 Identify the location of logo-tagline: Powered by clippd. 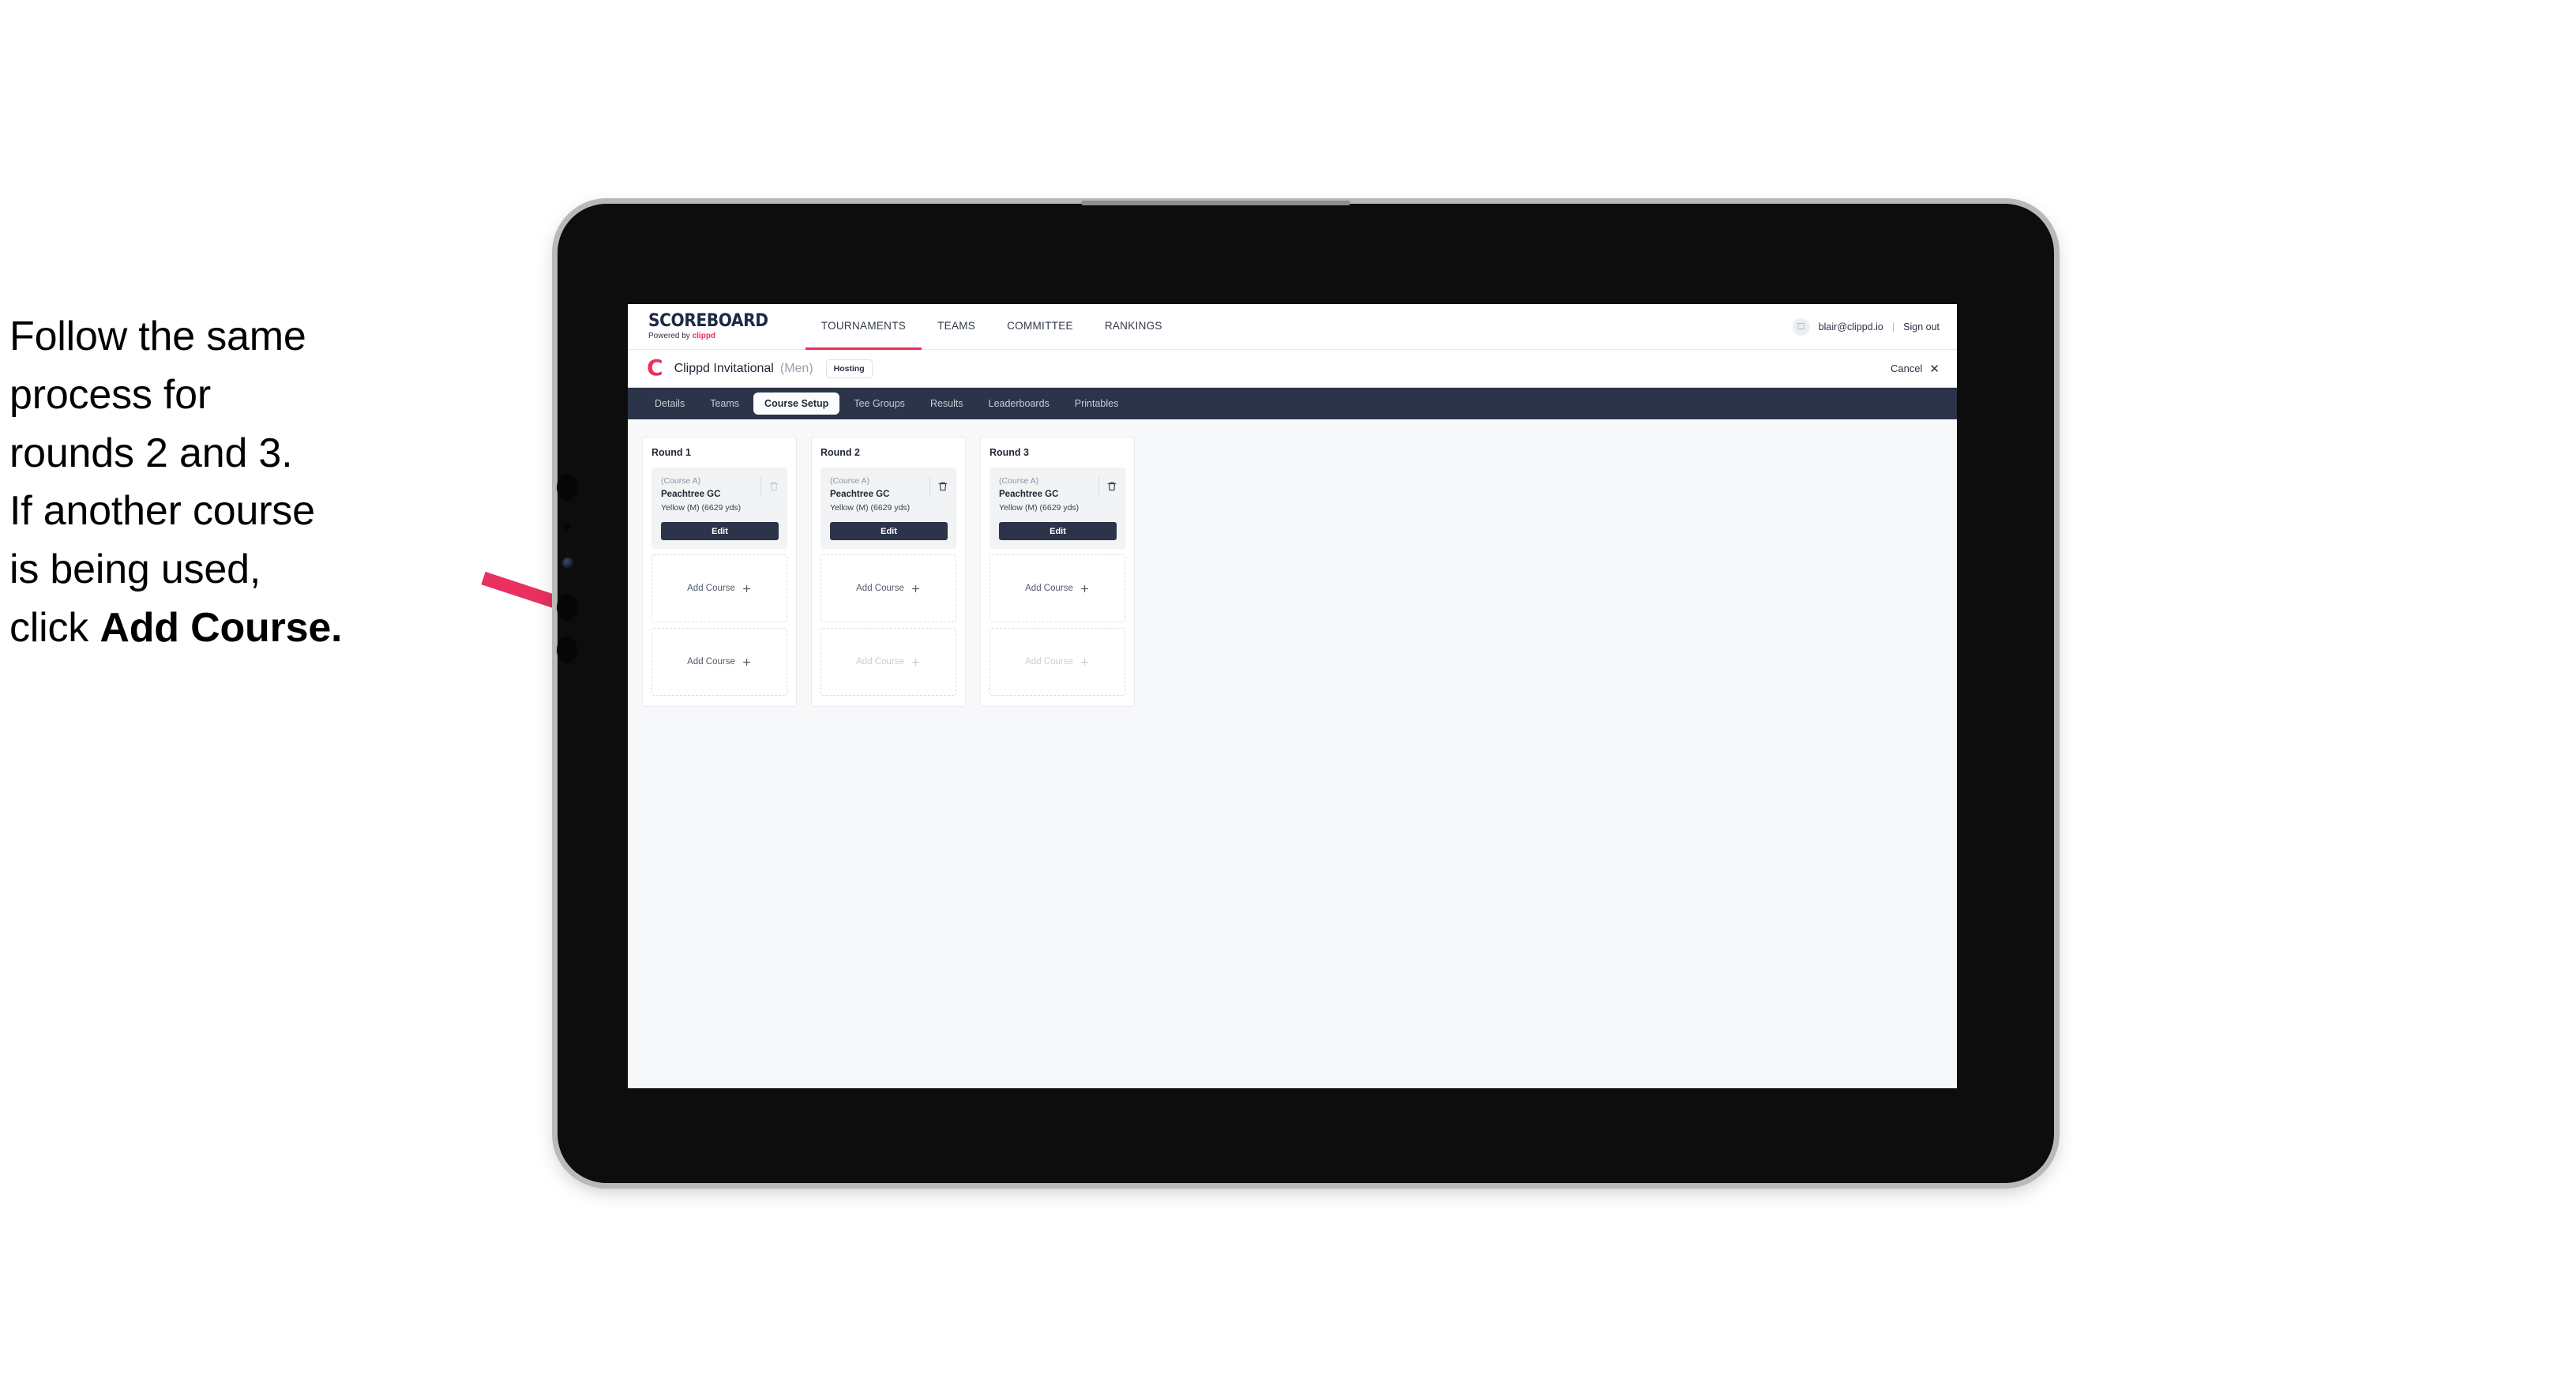
(713, 336).